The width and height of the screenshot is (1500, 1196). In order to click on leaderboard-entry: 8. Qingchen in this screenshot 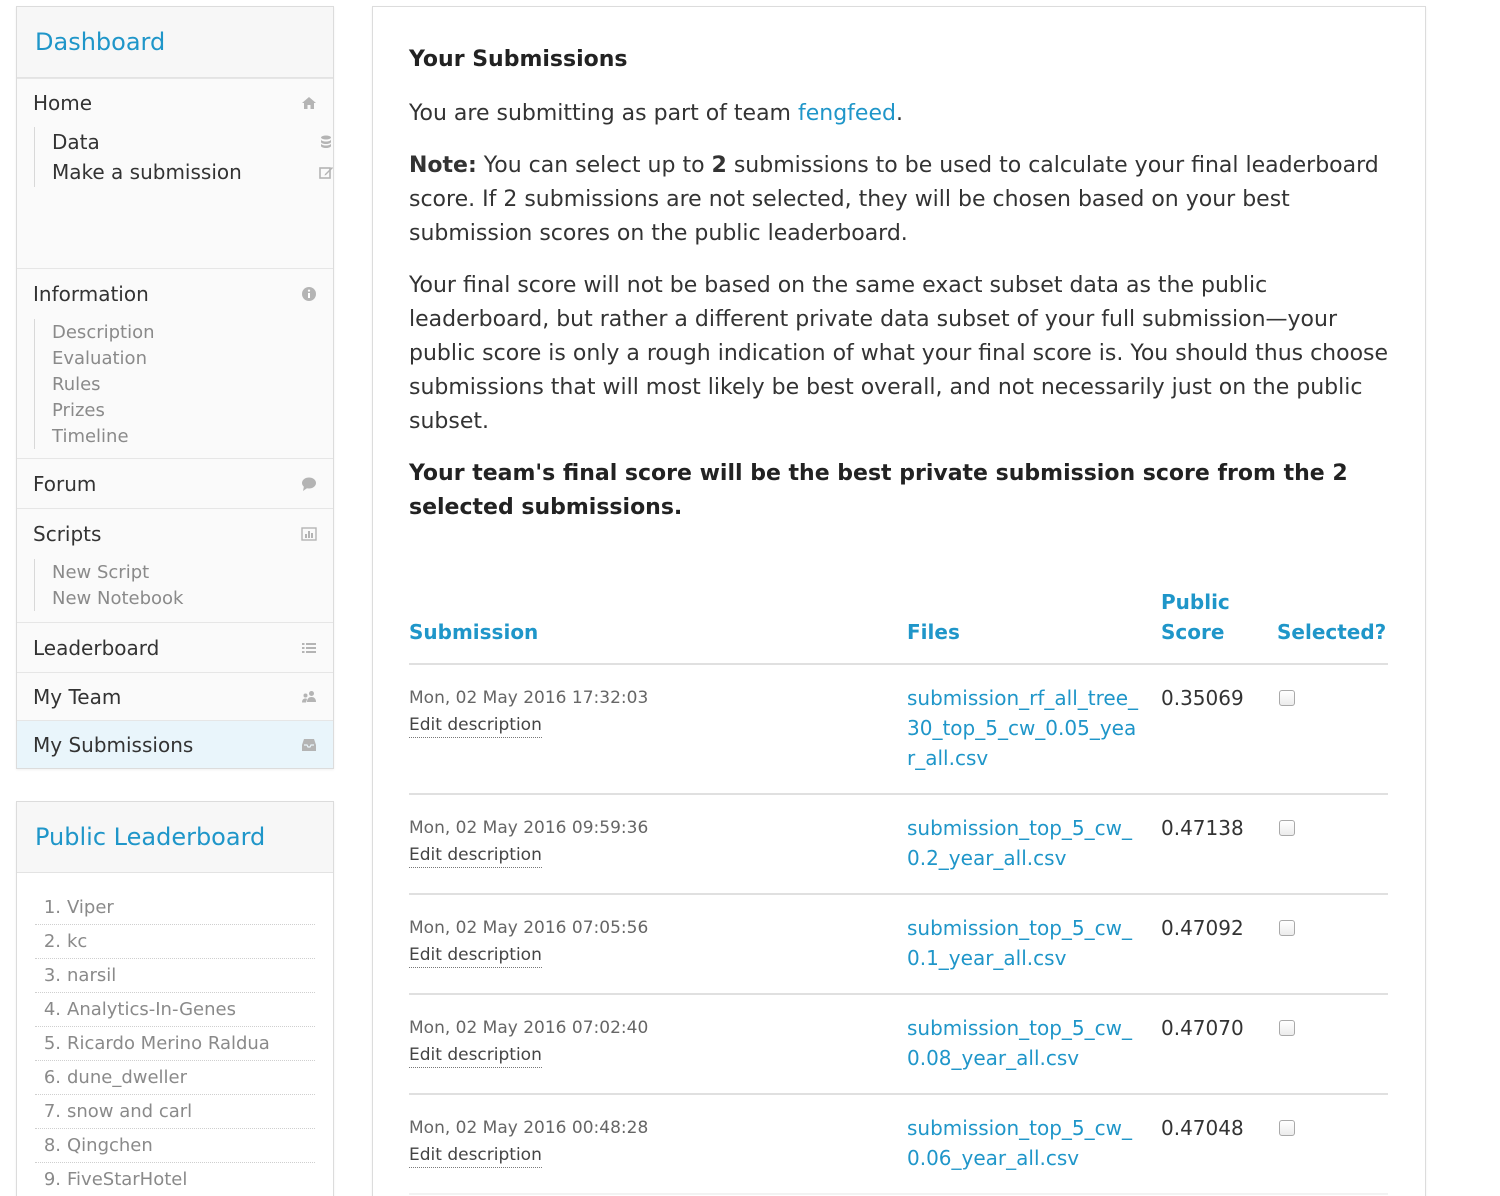, I will do `click(175, 1146)`.